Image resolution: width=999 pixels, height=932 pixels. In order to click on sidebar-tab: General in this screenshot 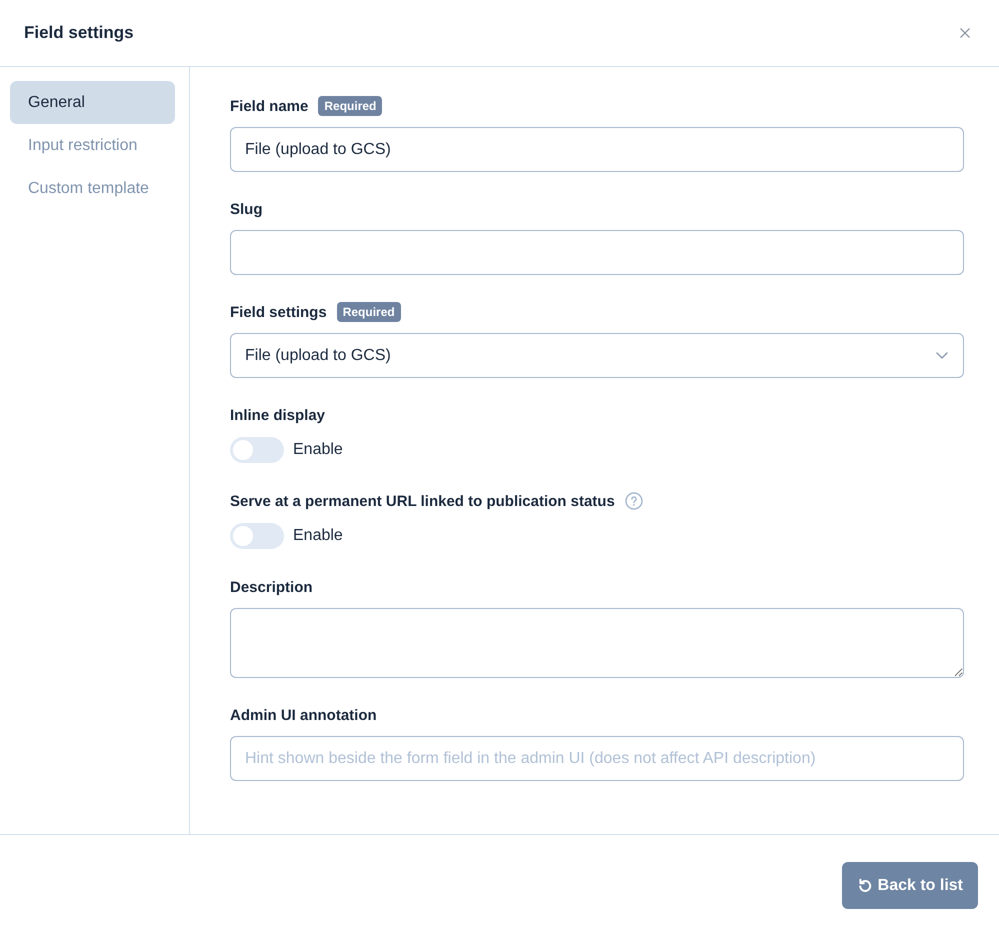, I will do `click(92, 102)`.